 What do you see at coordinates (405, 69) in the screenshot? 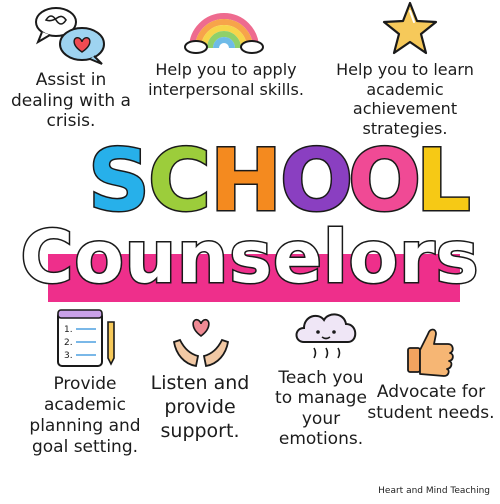
I see `caption-line: Help you to learn` at bounding box center [405, 69].